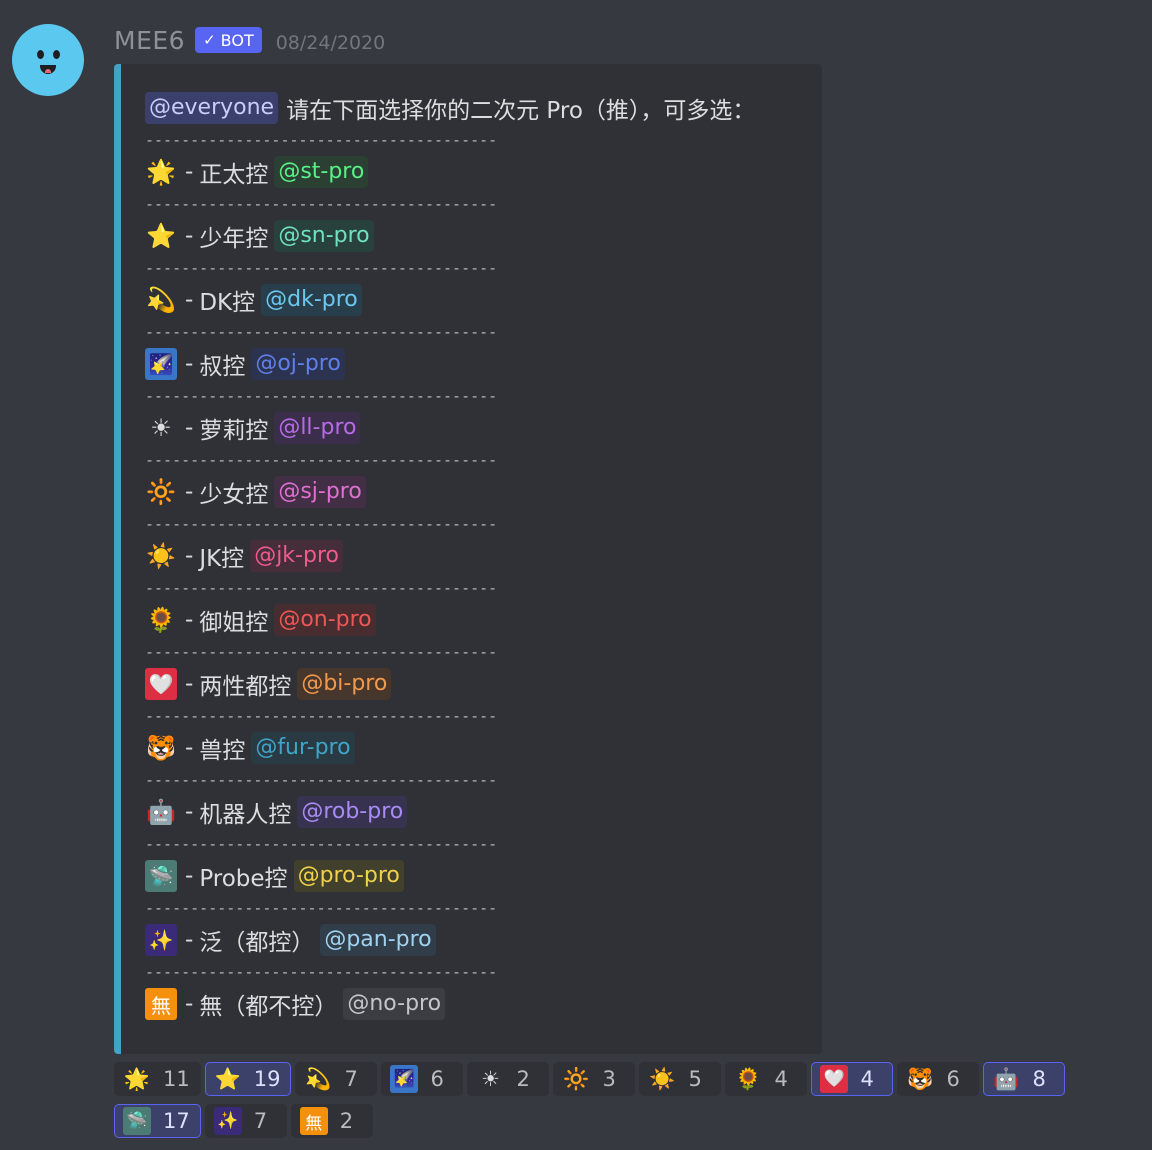  Describe the element at coordinates (680, 1079) in the screenshot. I see `reaction-button: ☀️ 5` at that location.